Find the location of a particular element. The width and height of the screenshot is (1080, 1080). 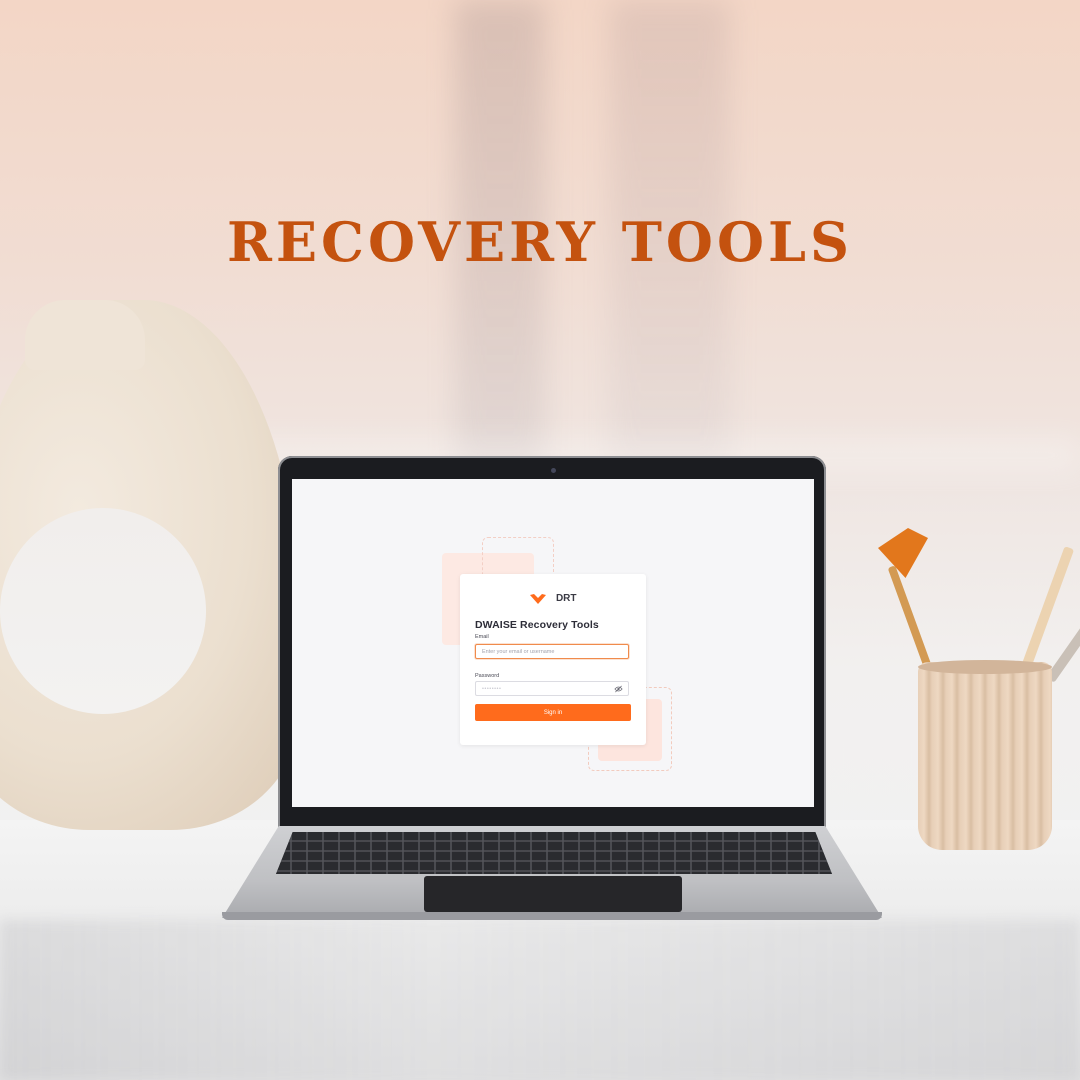

desk-shadow is located at coordinates (540, 1000).